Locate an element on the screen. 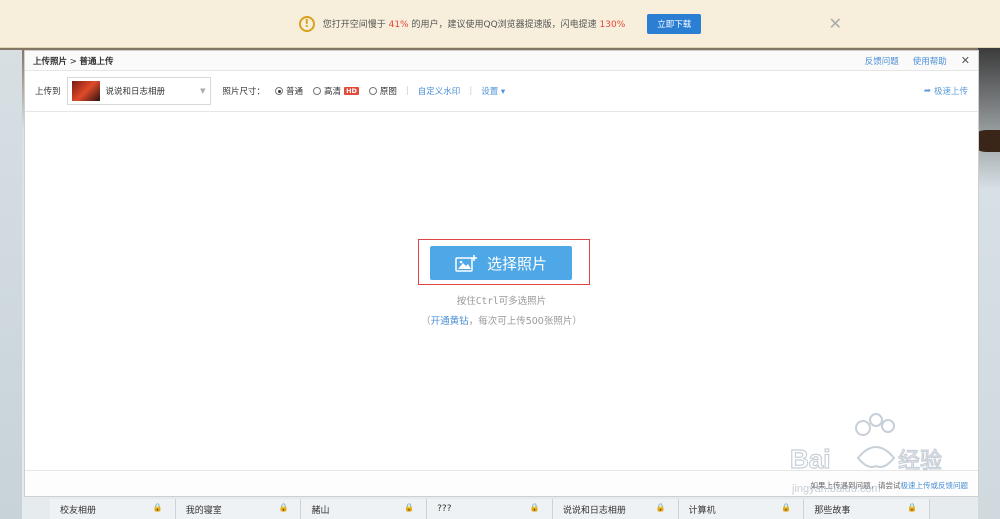  caret-down-icon: ▾ is located at coordinates (503, 92).